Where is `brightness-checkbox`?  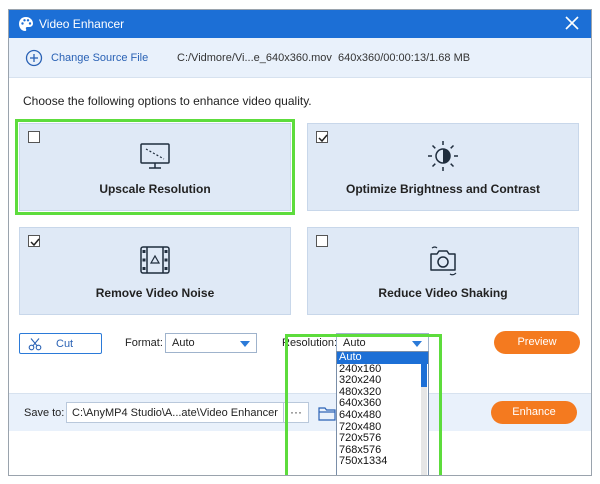 brightness-checkbox is located at coordinates (322, 137).